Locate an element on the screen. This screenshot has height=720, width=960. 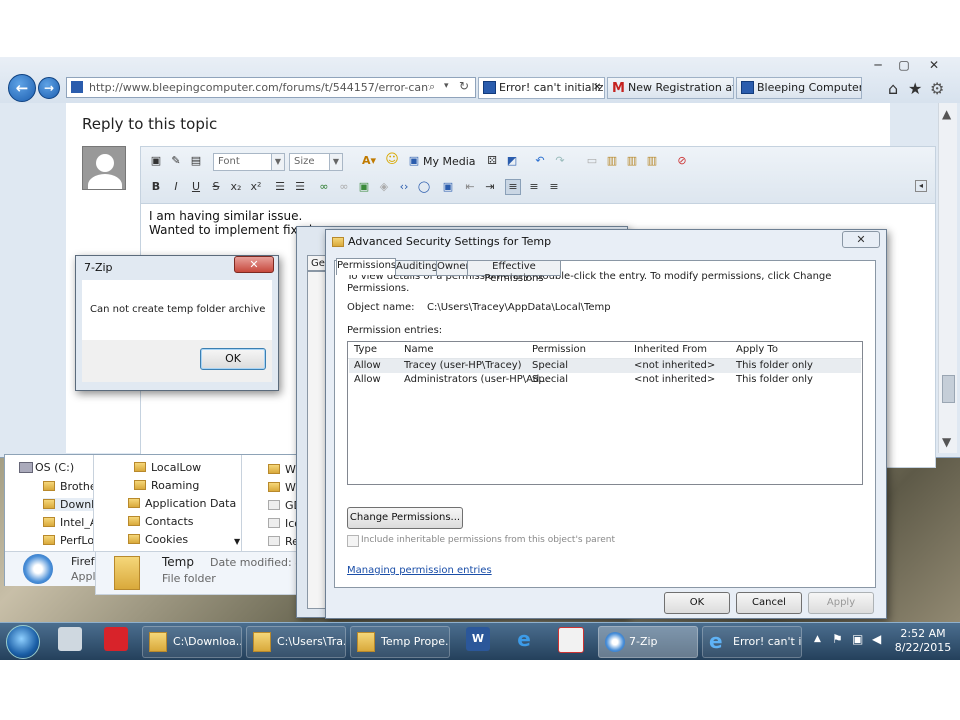
word-icon: W is located at coordinates (478, 639).